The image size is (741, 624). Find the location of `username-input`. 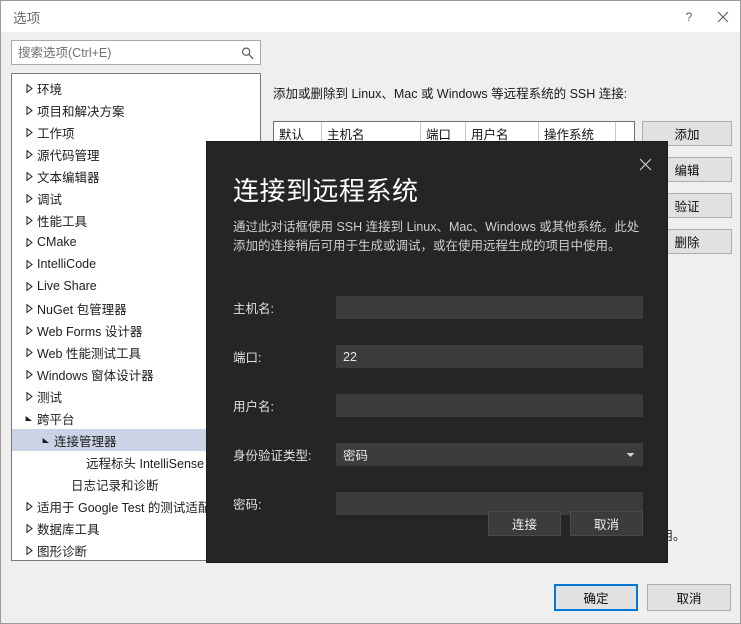

username-input is located at coordinates (489, 405).